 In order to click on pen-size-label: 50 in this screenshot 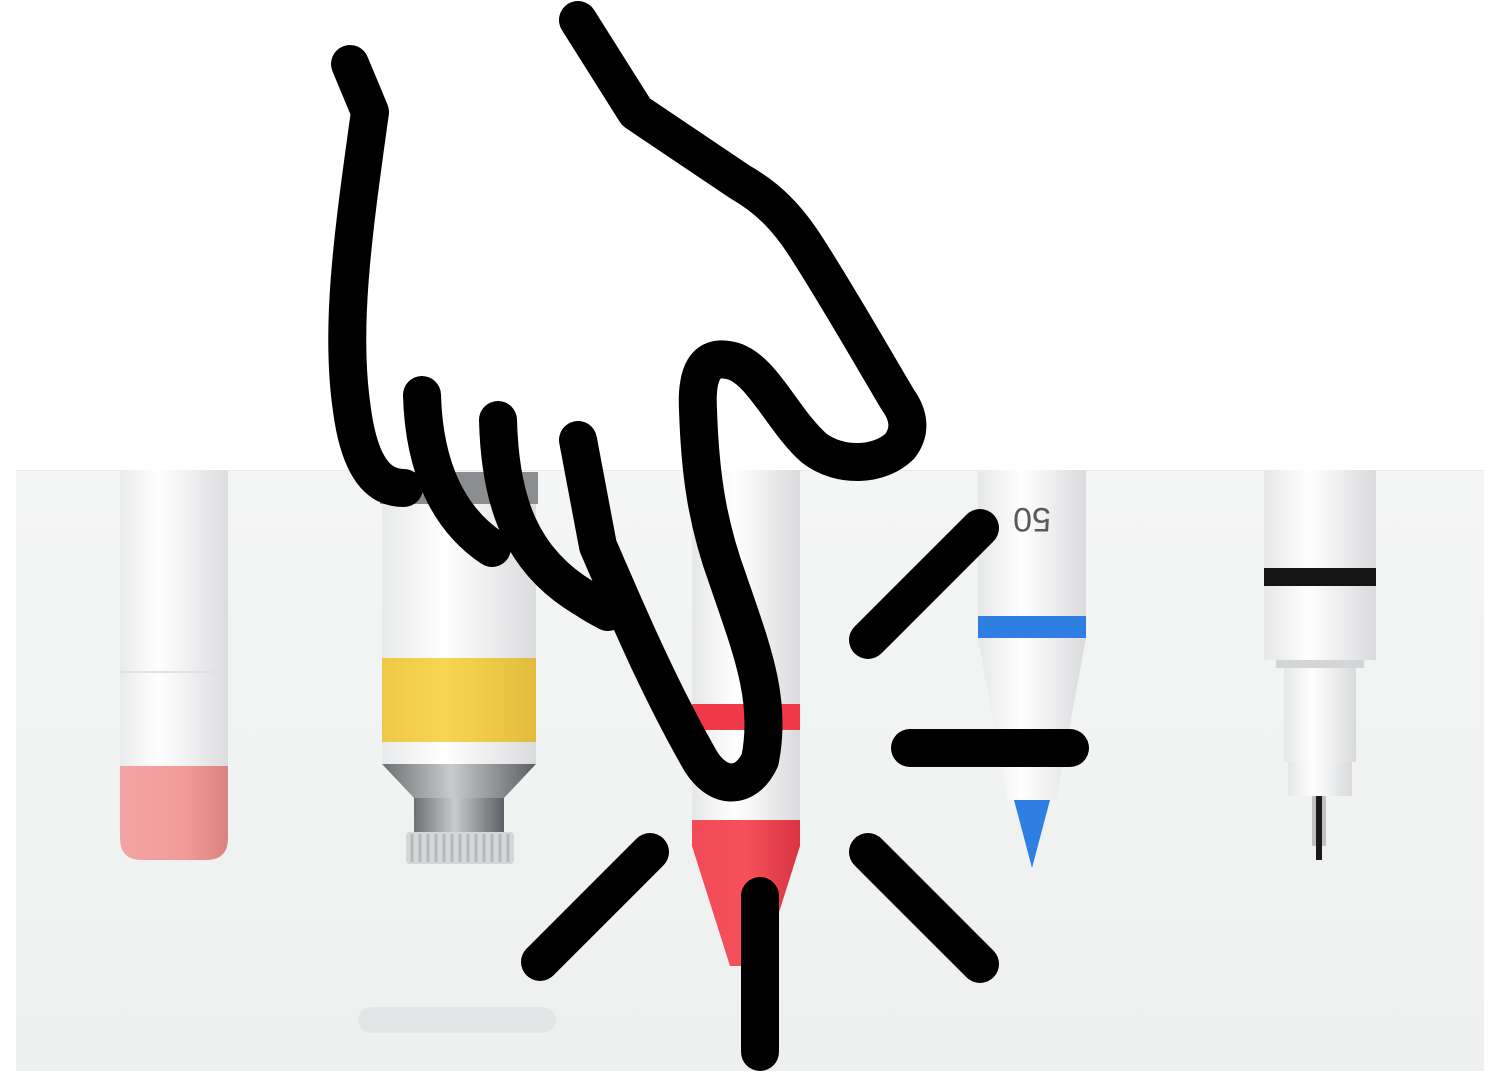, I will do `click(1032, 519)`.